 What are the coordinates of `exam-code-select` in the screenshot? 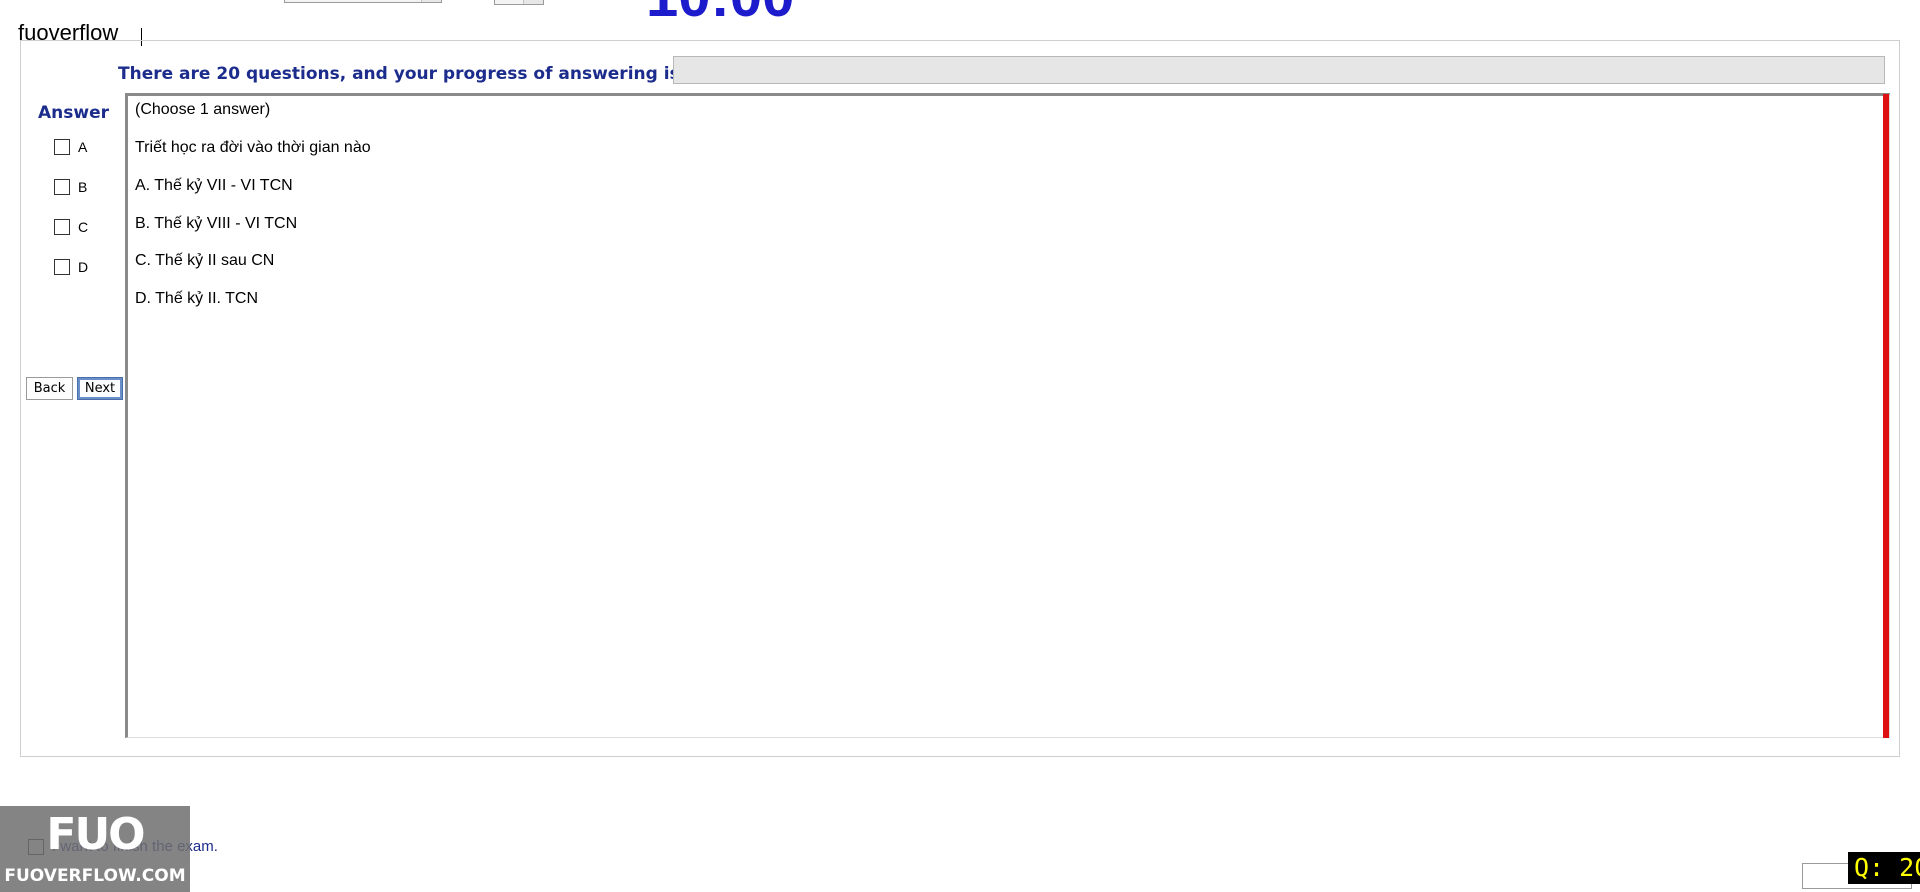 It's located at (363, 1).